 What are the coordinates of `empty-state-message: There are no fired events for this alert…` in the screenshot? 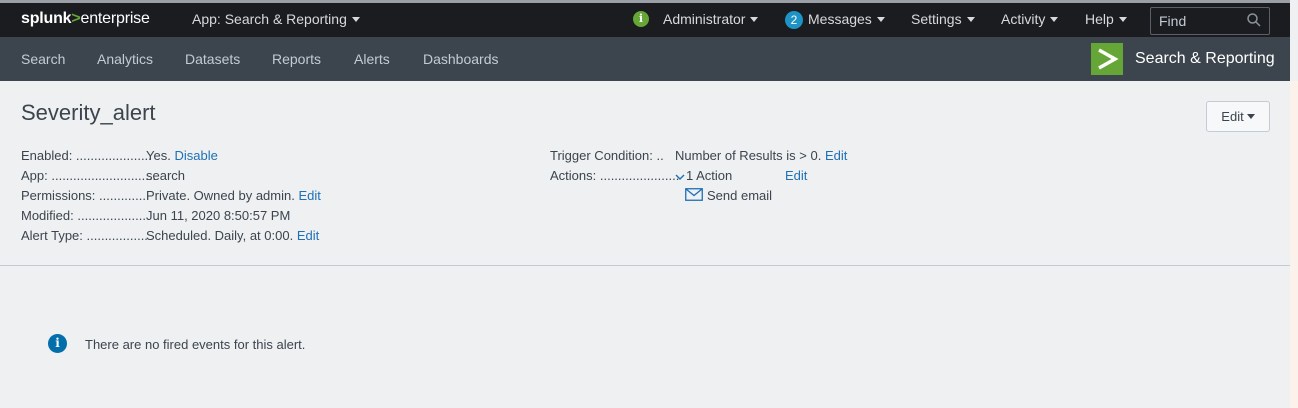 It's located at (195, 344).